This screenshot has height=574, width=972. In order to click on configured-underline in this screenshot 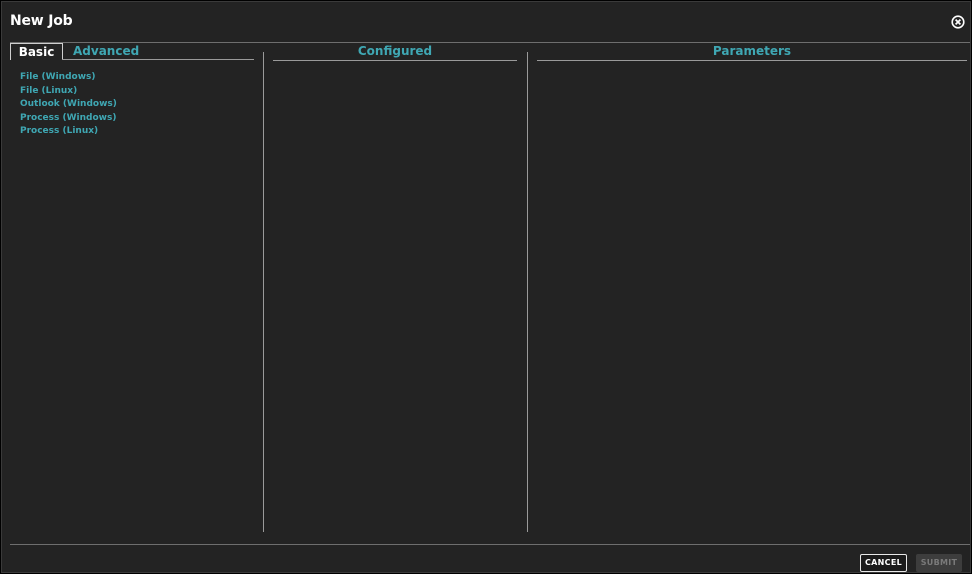, I will do `click(395, 60)`.